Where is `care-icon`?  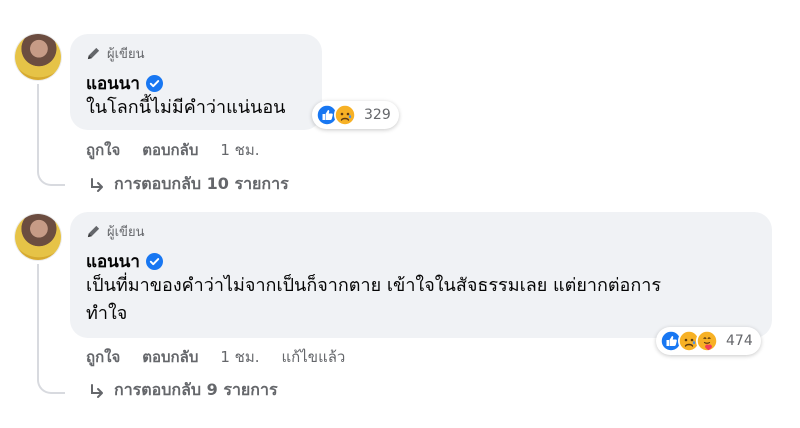
care-icon is located at coordinates (707, 341).